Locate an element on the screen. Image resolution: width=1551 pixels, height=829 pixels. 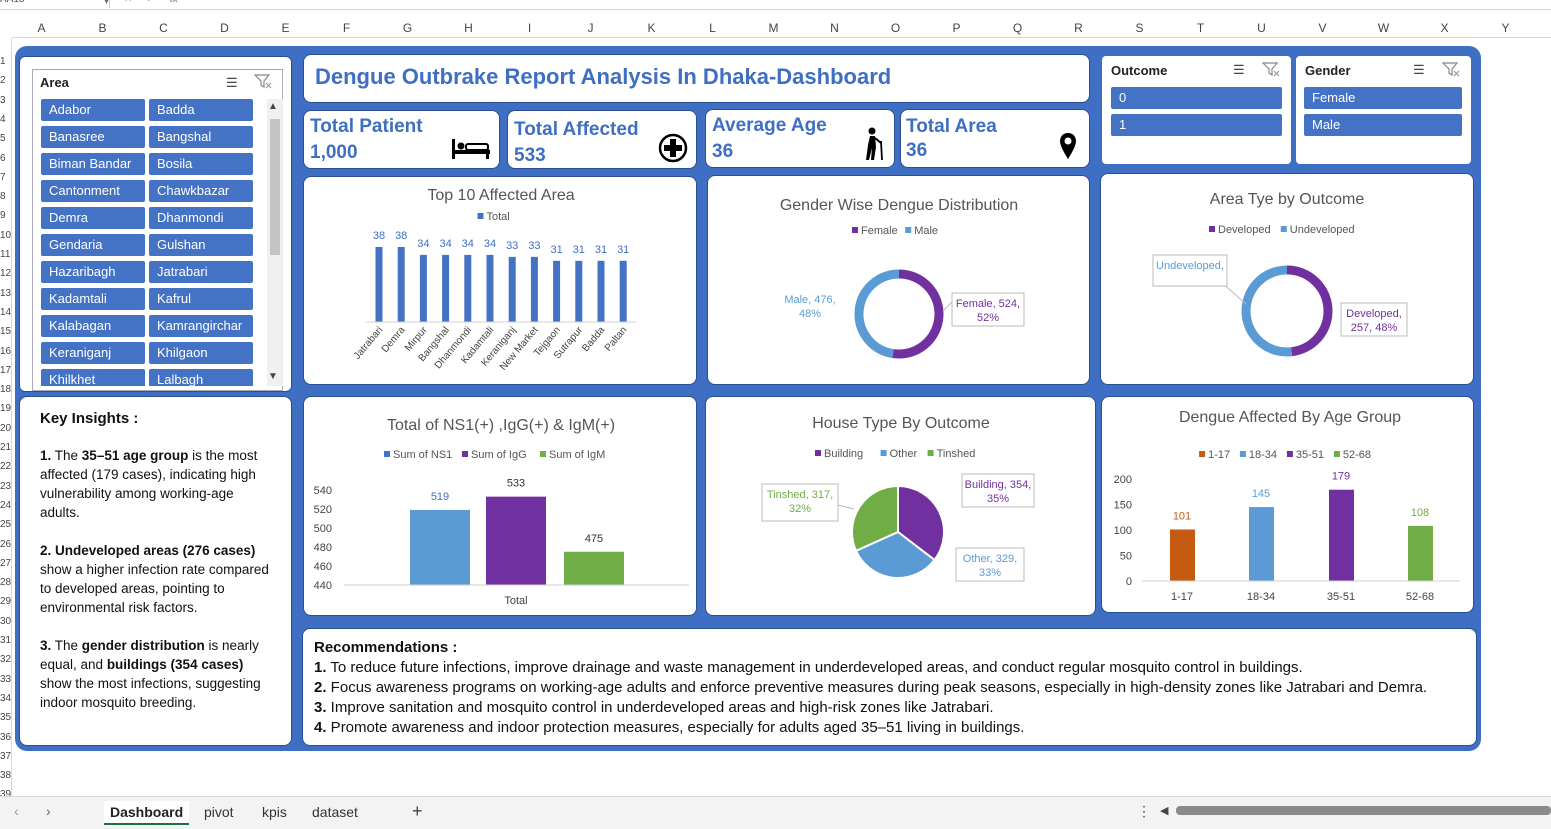
column-header: L is located at coordinates (712, 28).